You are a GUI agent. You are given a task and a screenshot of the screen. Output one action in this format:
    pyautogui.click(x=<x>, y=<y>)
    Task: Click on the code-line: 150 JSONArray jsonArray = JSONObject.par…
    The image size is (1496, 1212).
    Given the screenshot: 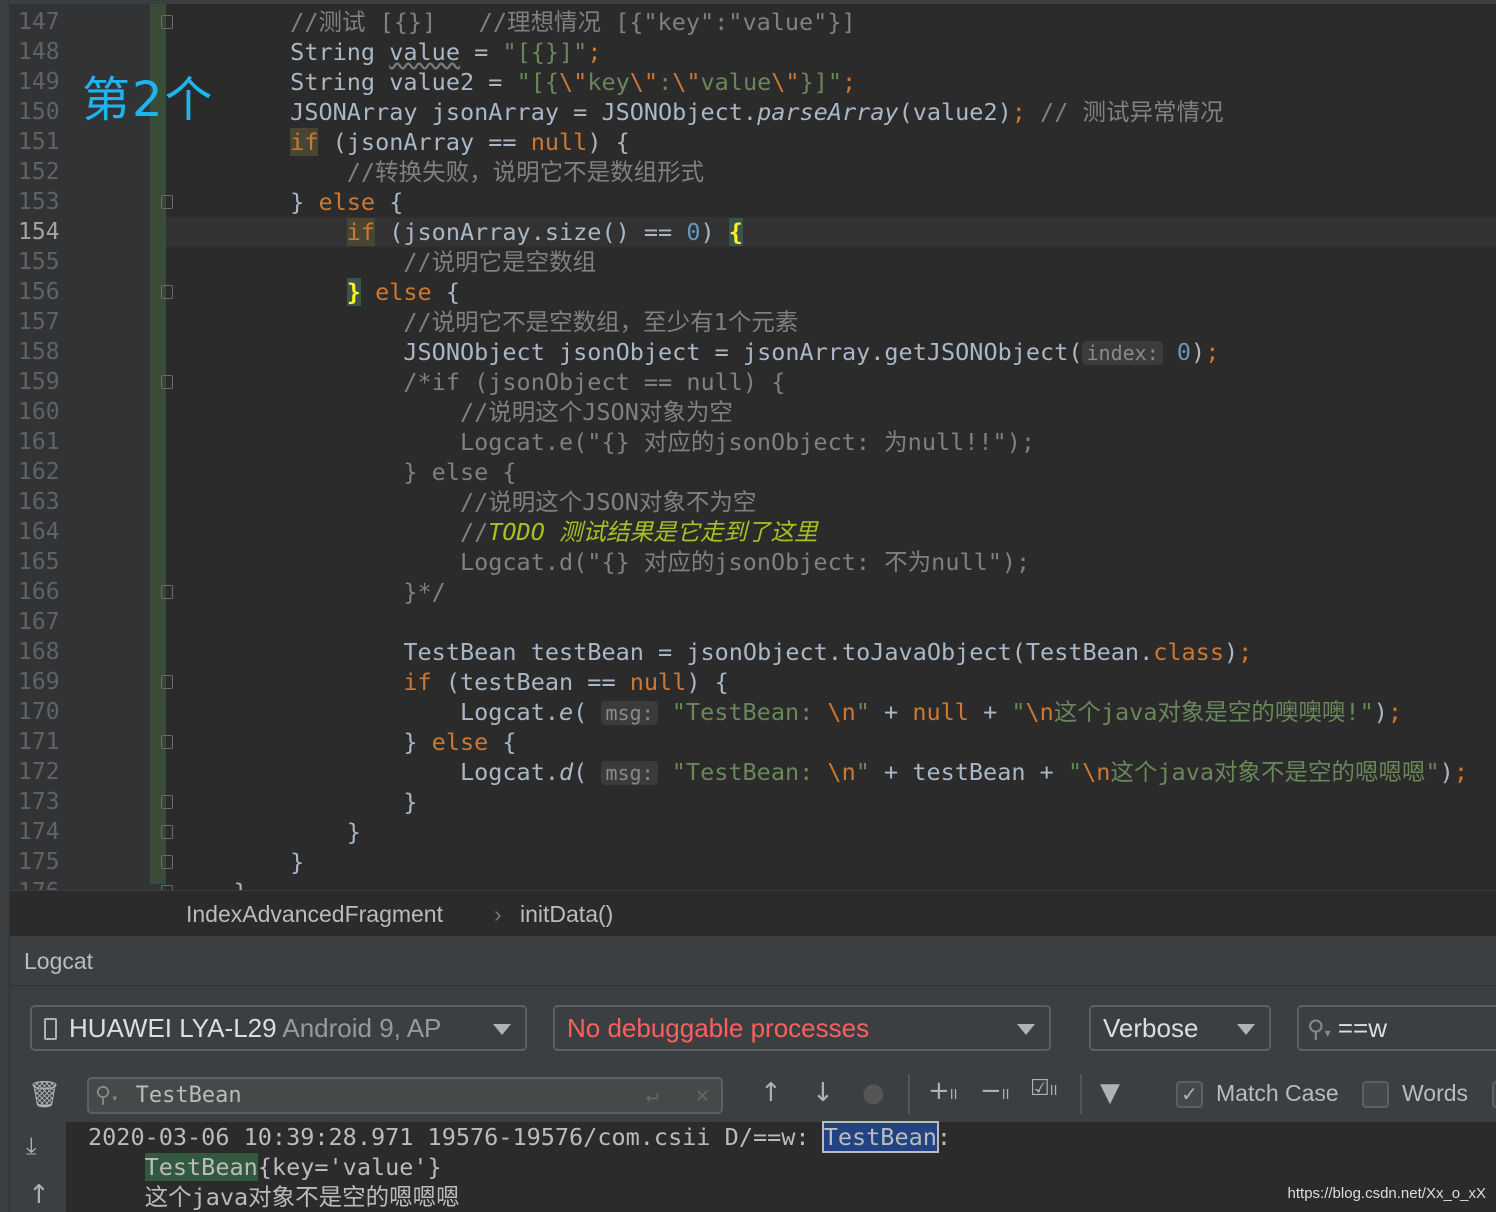 What is the action you would take?
    pyautogui.click(x=753, y=112)
    